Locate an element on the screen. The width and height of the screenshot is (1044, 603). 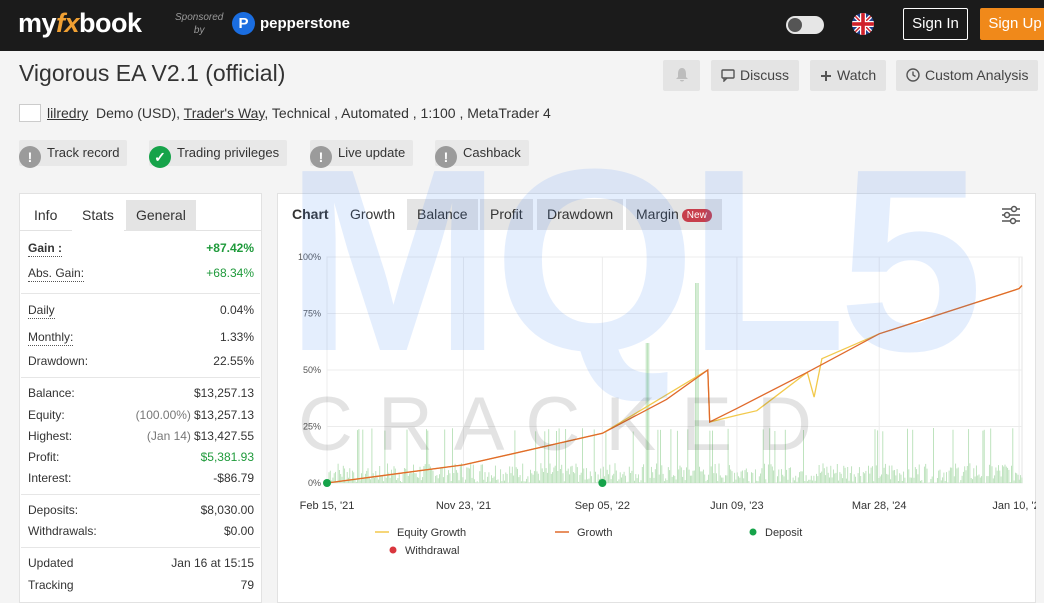
custom-analysis-button: Custom Analysis is located at coordinates (967, 75).